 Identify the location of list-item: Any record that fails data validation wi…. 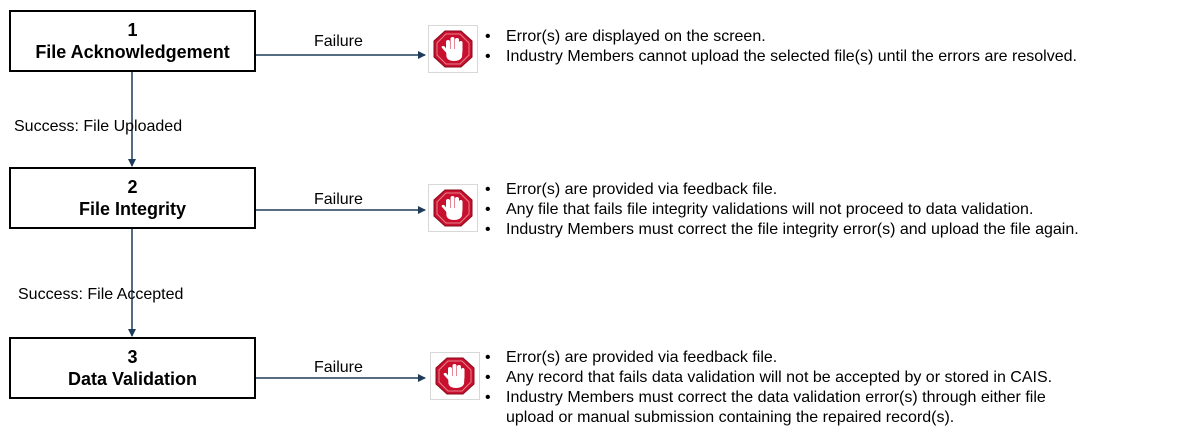
(768, 378).